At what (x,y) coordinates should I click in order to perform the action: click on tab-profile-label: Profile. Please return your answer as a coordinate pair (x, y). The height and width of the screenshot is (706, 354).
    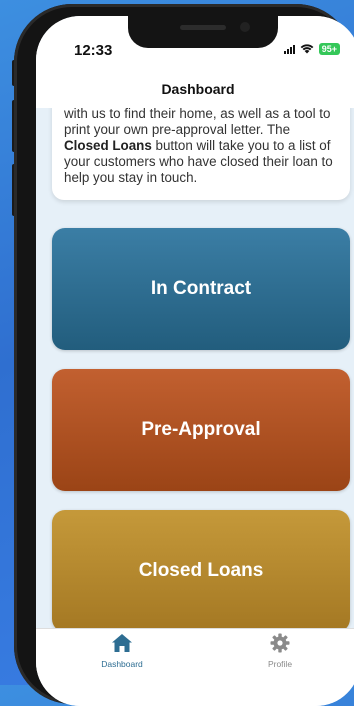
    Looking at the image, I should click on (280, 664).